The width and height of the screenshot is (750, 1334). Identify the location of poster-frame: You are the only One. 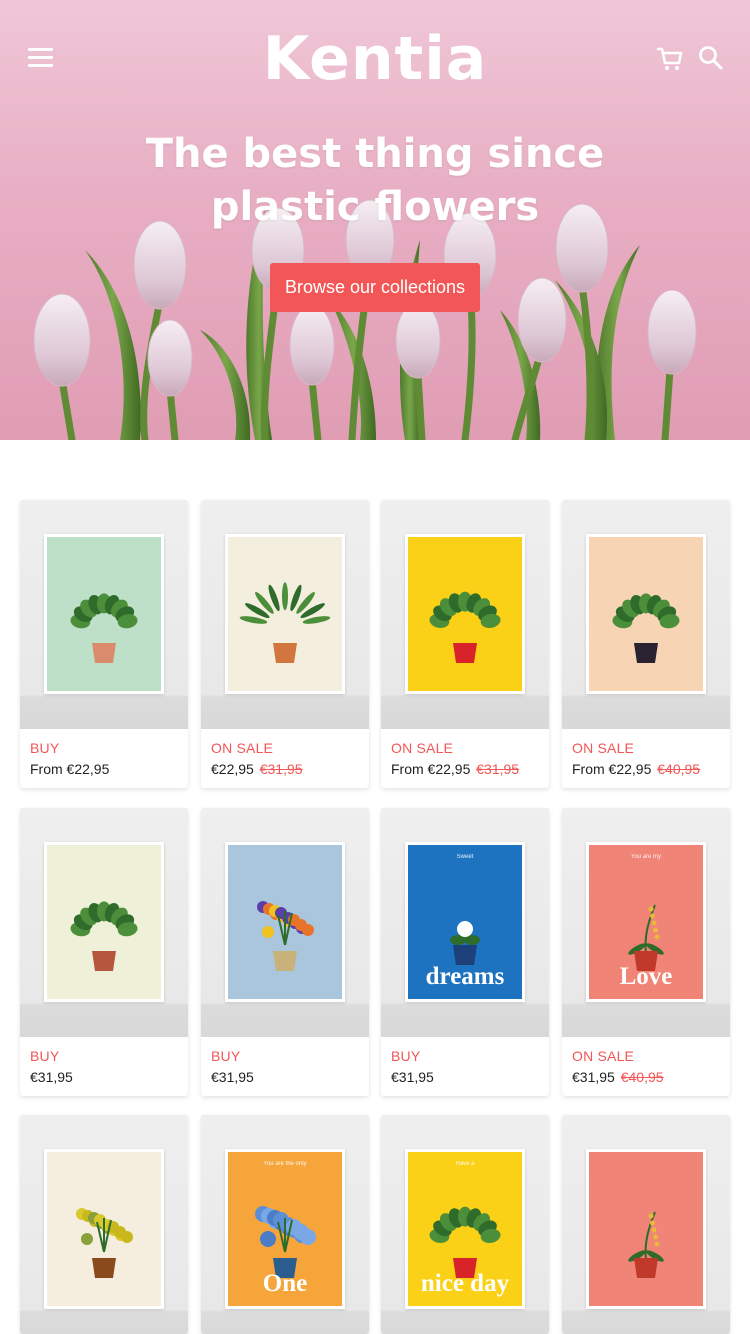
(285, 1229).